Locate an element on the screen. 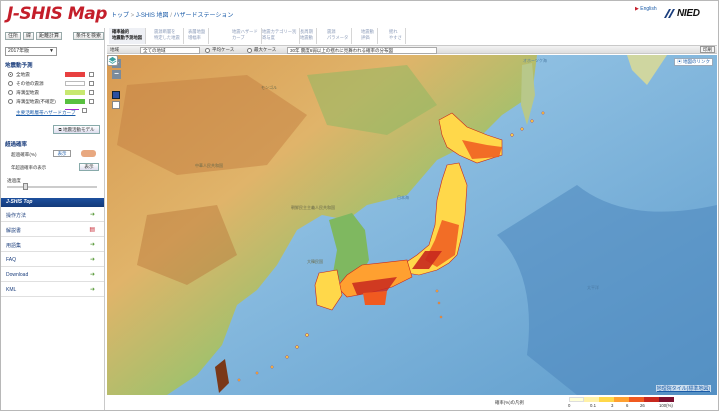  copy-icon: ⧉ is located at coordinates (60, 129).